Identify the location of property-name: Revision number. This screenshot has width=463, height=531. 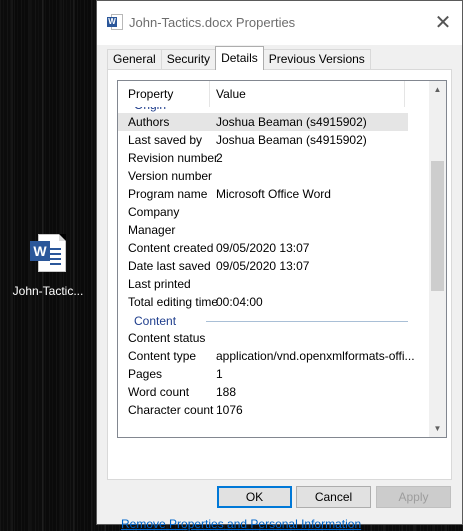
(173, 158).